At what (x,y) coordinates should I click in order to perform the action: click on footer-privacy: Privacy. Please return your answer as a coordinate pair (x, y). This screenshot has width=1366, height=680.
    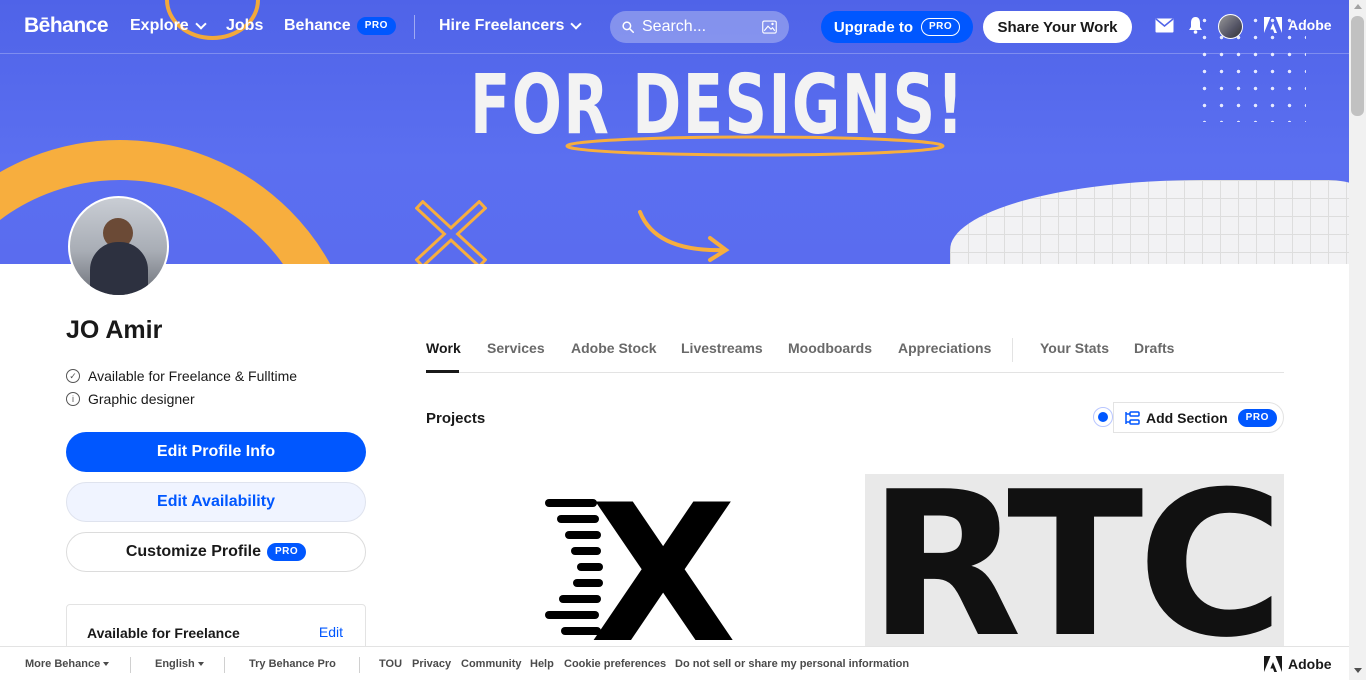
    Looking at the image, I should click on (431, 664).